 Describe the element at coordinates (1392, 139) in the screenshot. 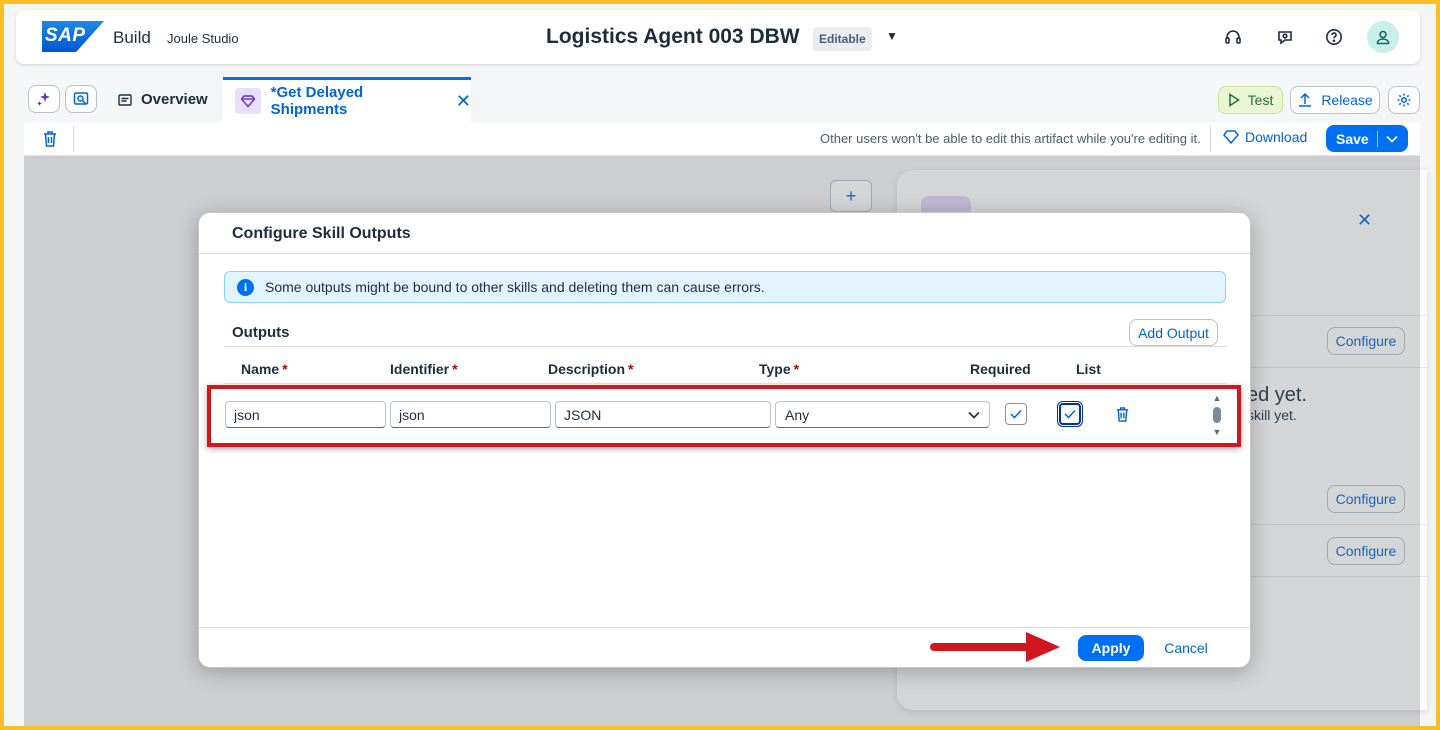

I see `chevron-down-icon` at that location.